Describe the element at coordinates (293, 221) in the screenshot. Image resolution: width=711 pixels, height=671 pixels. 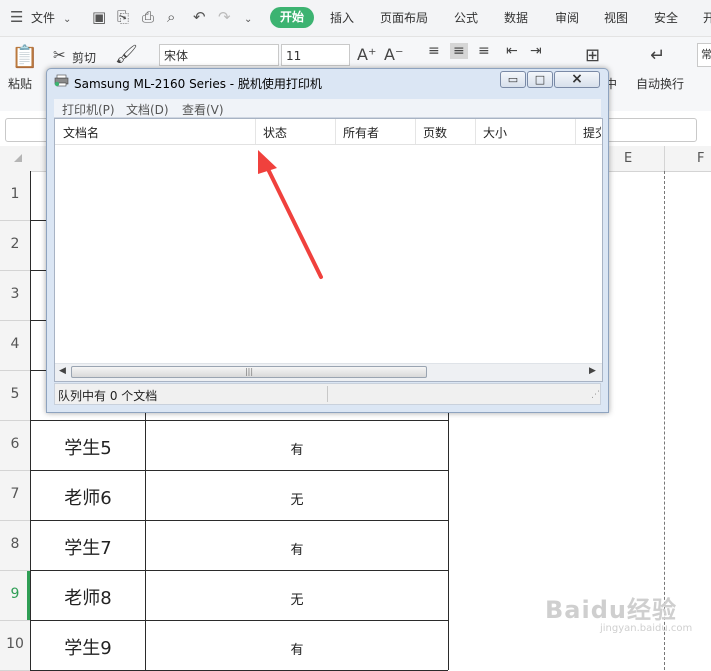
I see `arrow-shaft` at that location.